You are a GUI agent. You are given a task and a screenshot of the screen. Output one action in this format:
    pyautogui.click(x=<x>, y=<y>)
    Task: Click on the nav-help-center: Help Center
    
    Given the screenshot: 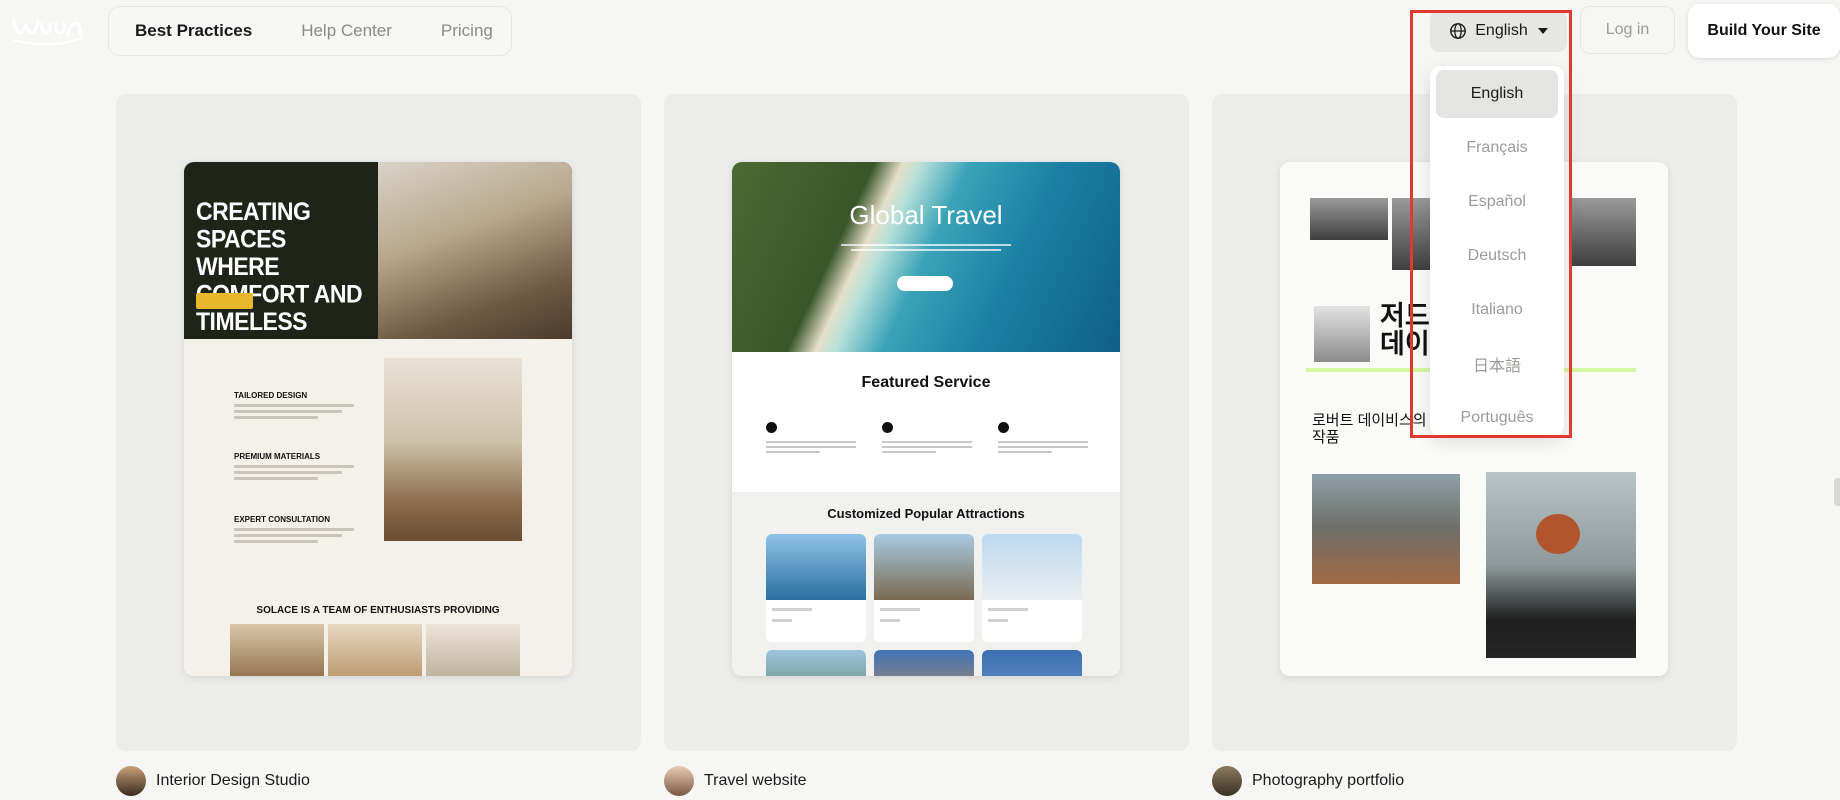 What is the action you would take?
    pyautogui.click(x=346, y=31)
    